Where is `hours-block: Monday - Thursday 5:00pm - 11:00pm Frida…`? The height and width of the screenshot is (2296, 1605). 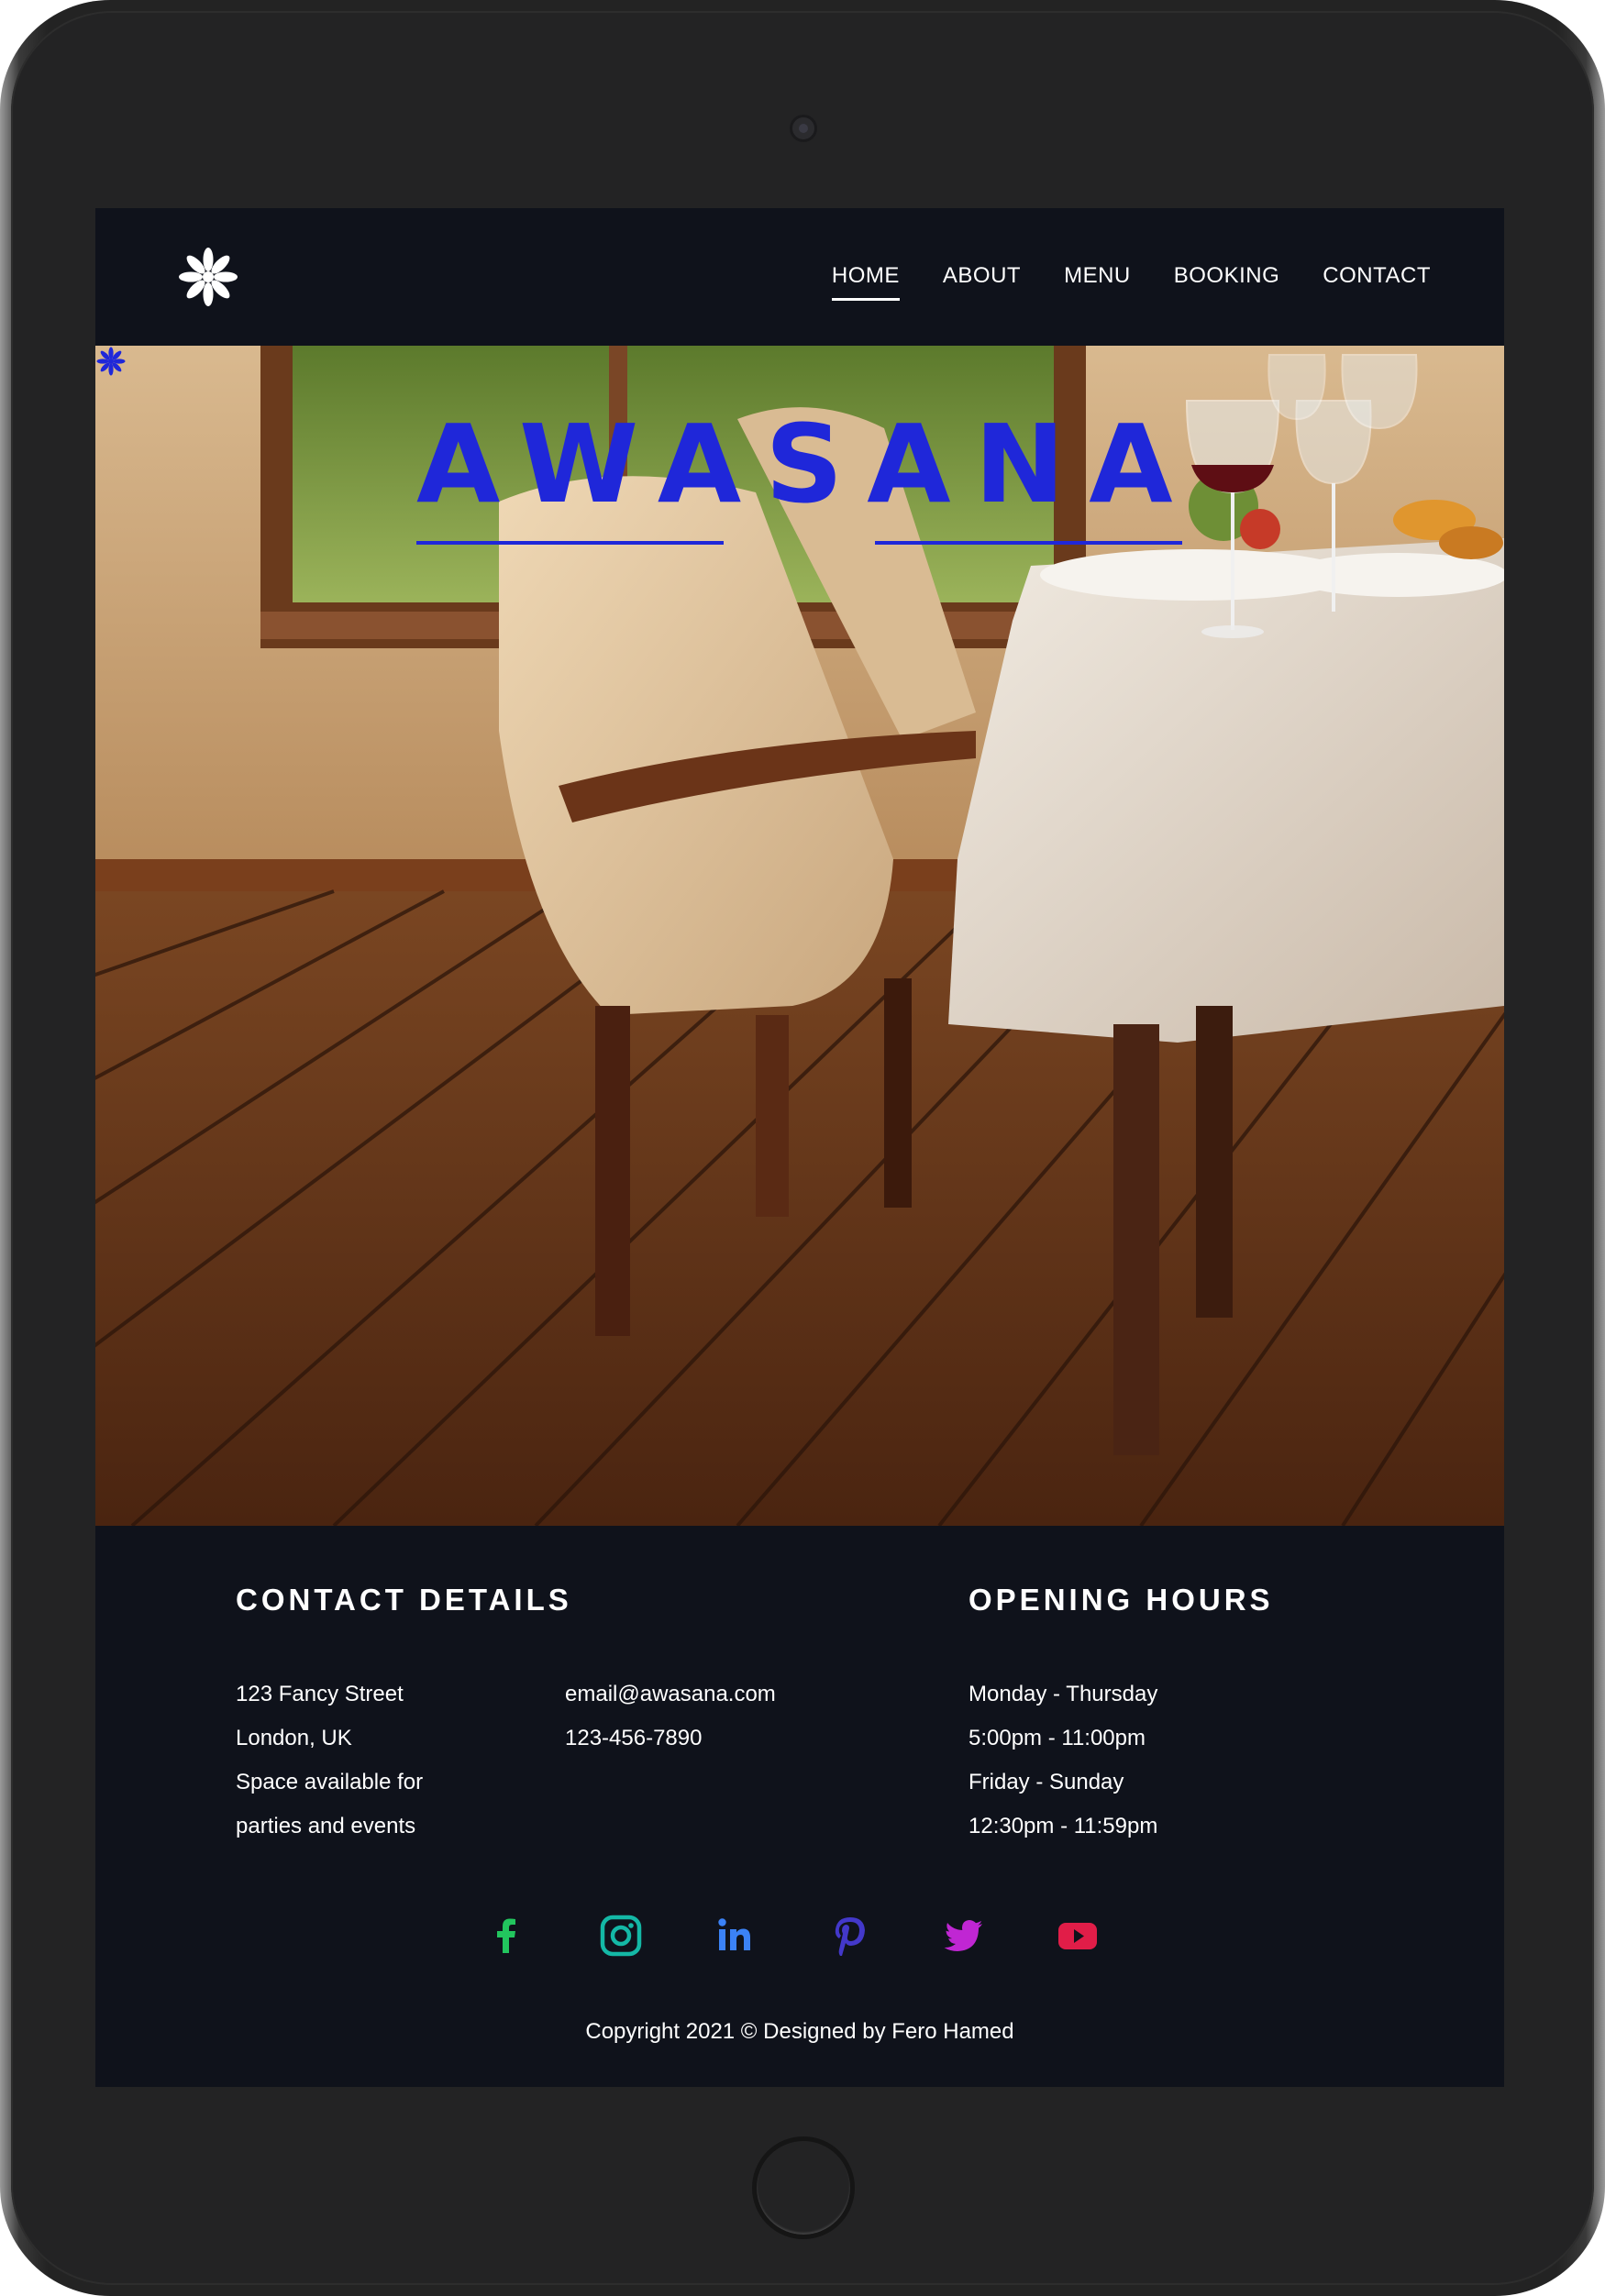
hours-block: Monday - Thursday 5:00pm - 11:00pm Frida… is located at coordinates (1063, 1760).